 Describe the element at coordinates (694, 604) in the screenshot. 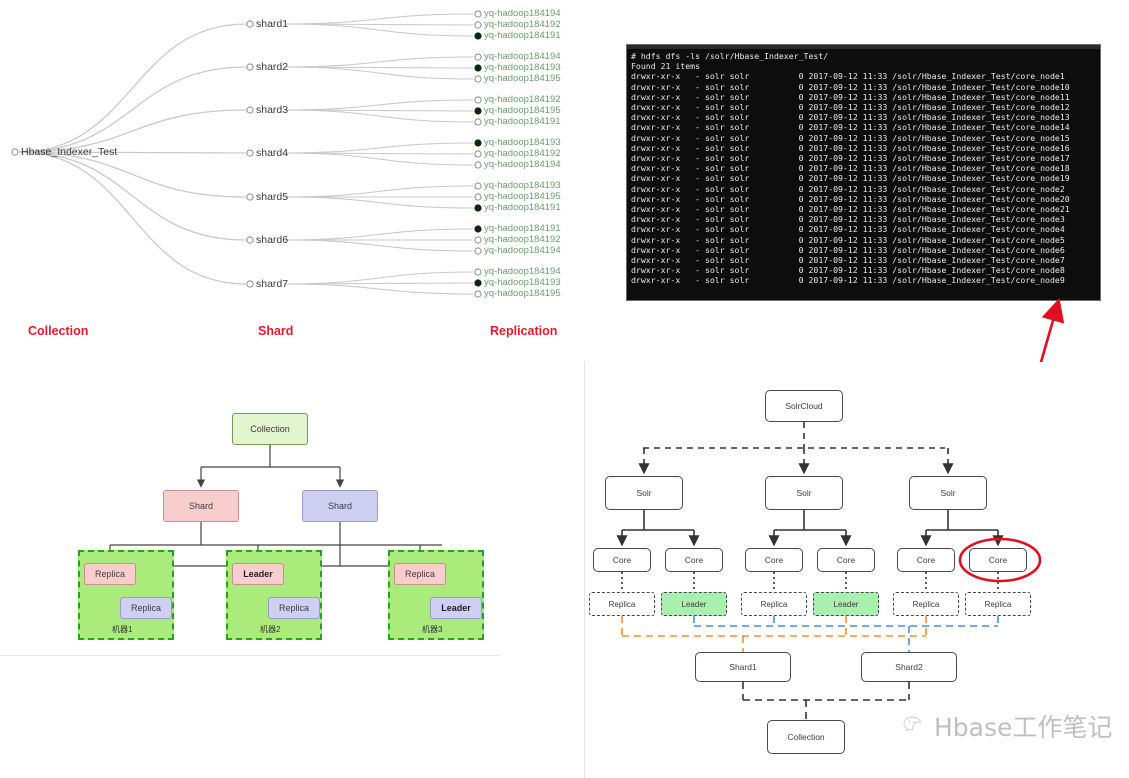

I see `br-replica-box-2: Leader` at that location.